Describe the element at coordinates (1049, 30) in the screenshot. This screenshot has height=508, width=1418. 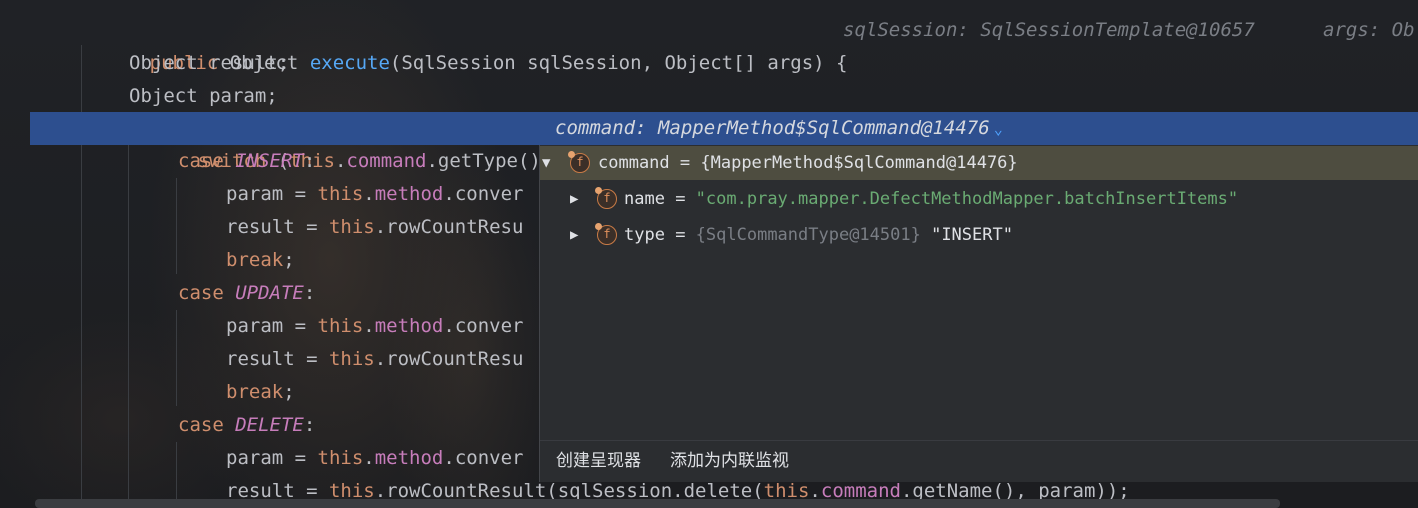
I see `debug-hint-sqlsession: sqlSession: SqlSessionTemplate@10657` at that location.